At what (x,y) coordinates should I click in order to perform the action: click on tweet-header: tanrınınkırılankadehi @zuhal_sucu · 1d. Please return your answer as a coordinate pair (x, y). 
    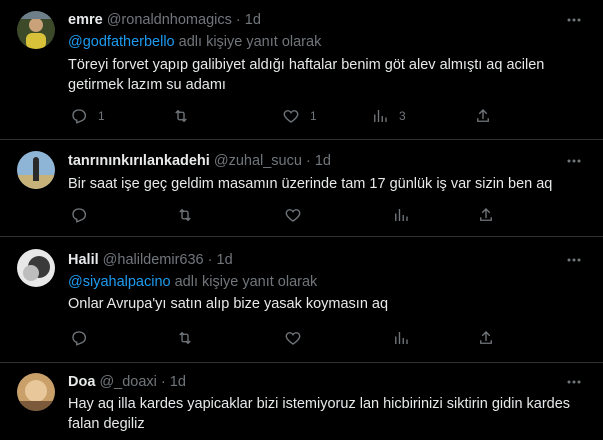
    Looking at the image, I should click on (199, 161).